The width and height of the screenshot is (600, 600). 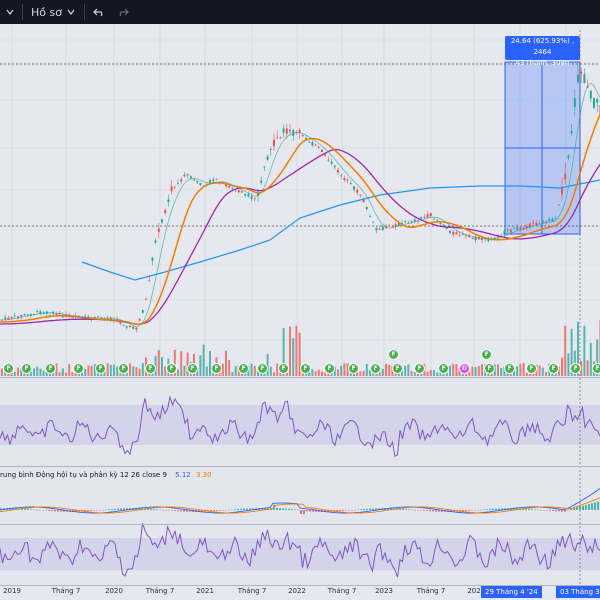 What do you see at coordinates (464, 368) in the screenshot?
I see `dividend-marker: D` at bounding box center [464, 368].